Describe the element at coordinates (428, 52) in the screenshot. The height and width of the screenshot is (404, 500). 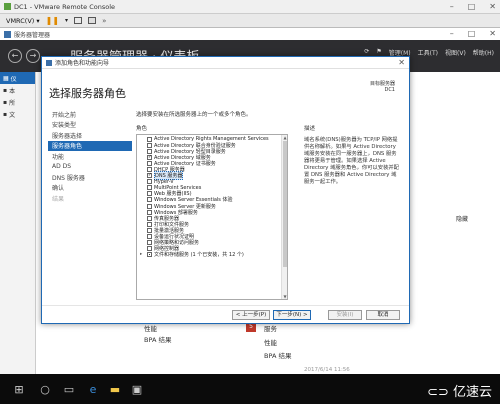
I see `menu-tools: 工具(T)` at that location.